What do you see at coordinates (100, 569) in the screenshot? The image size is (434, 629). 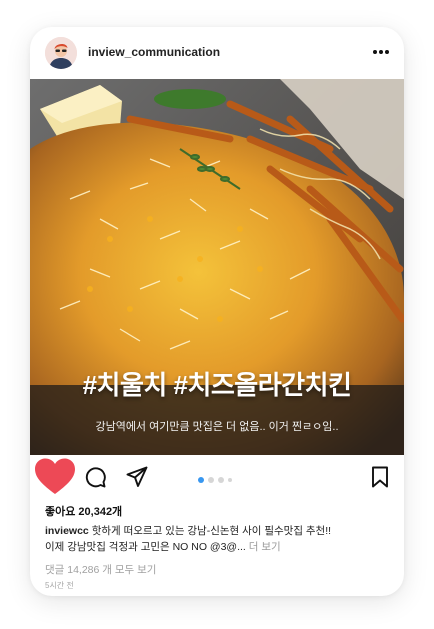 I see `view-comments-link: 댓글 14,286 개 모두 보기` at bounding box center [100, 569].